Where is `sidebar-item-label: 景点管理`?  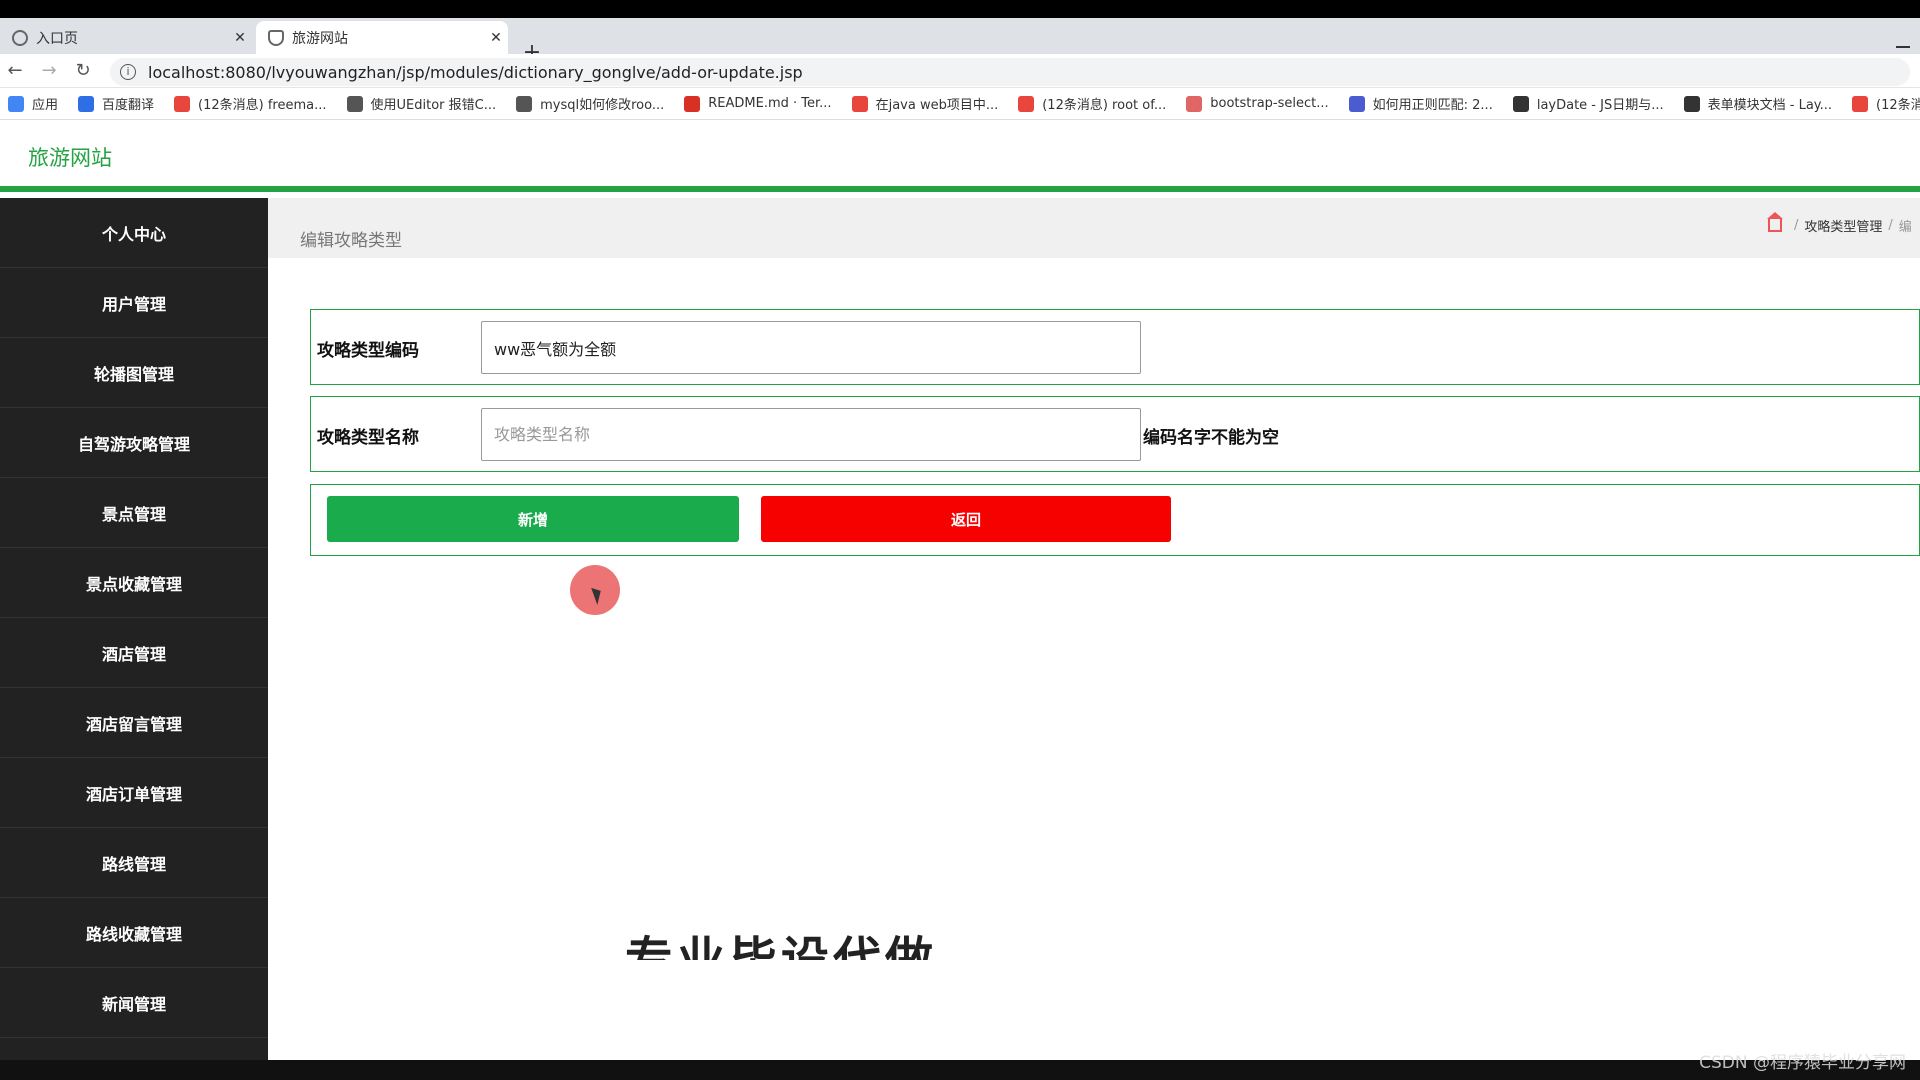 sidebar-item-label: 景点管理 is located at coordinates (133, 514).